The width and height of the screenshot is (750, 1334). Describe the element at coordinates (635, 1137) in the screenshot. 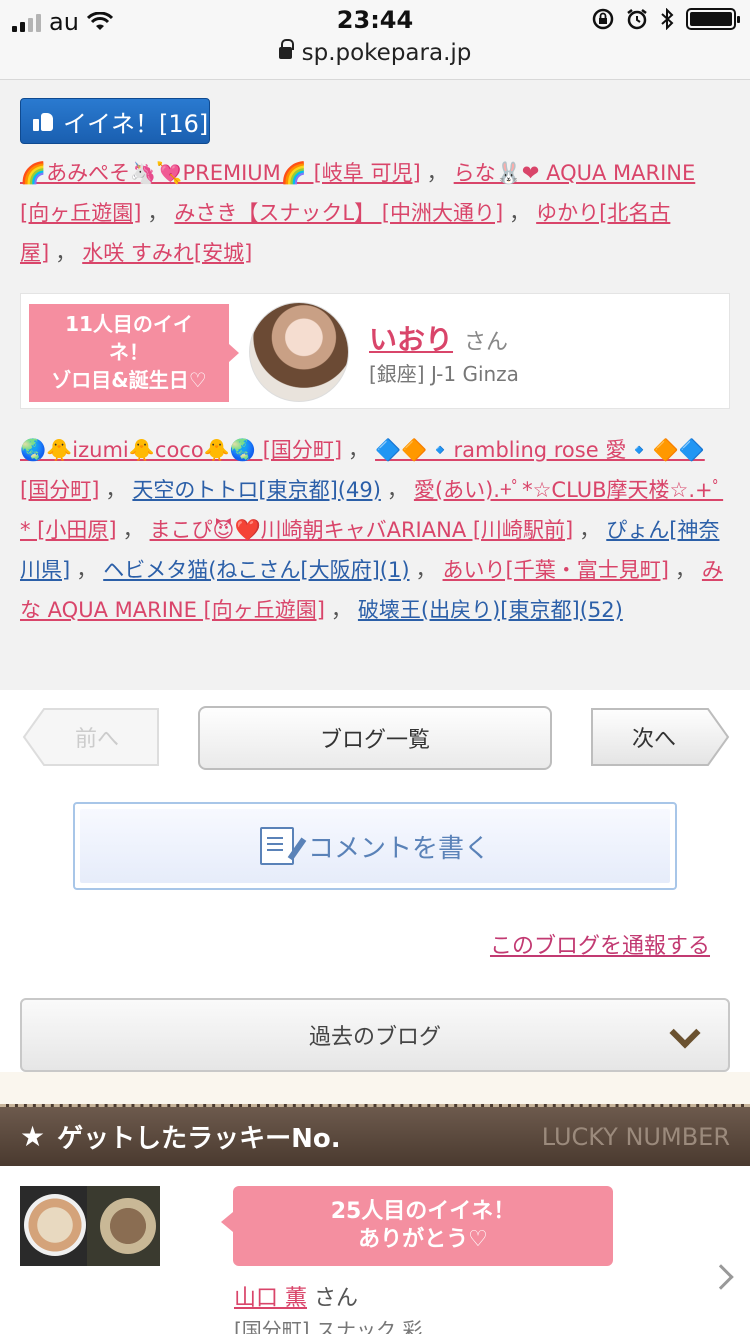

I see `lucky-title-en: LUCKY NUMBER` at that location.